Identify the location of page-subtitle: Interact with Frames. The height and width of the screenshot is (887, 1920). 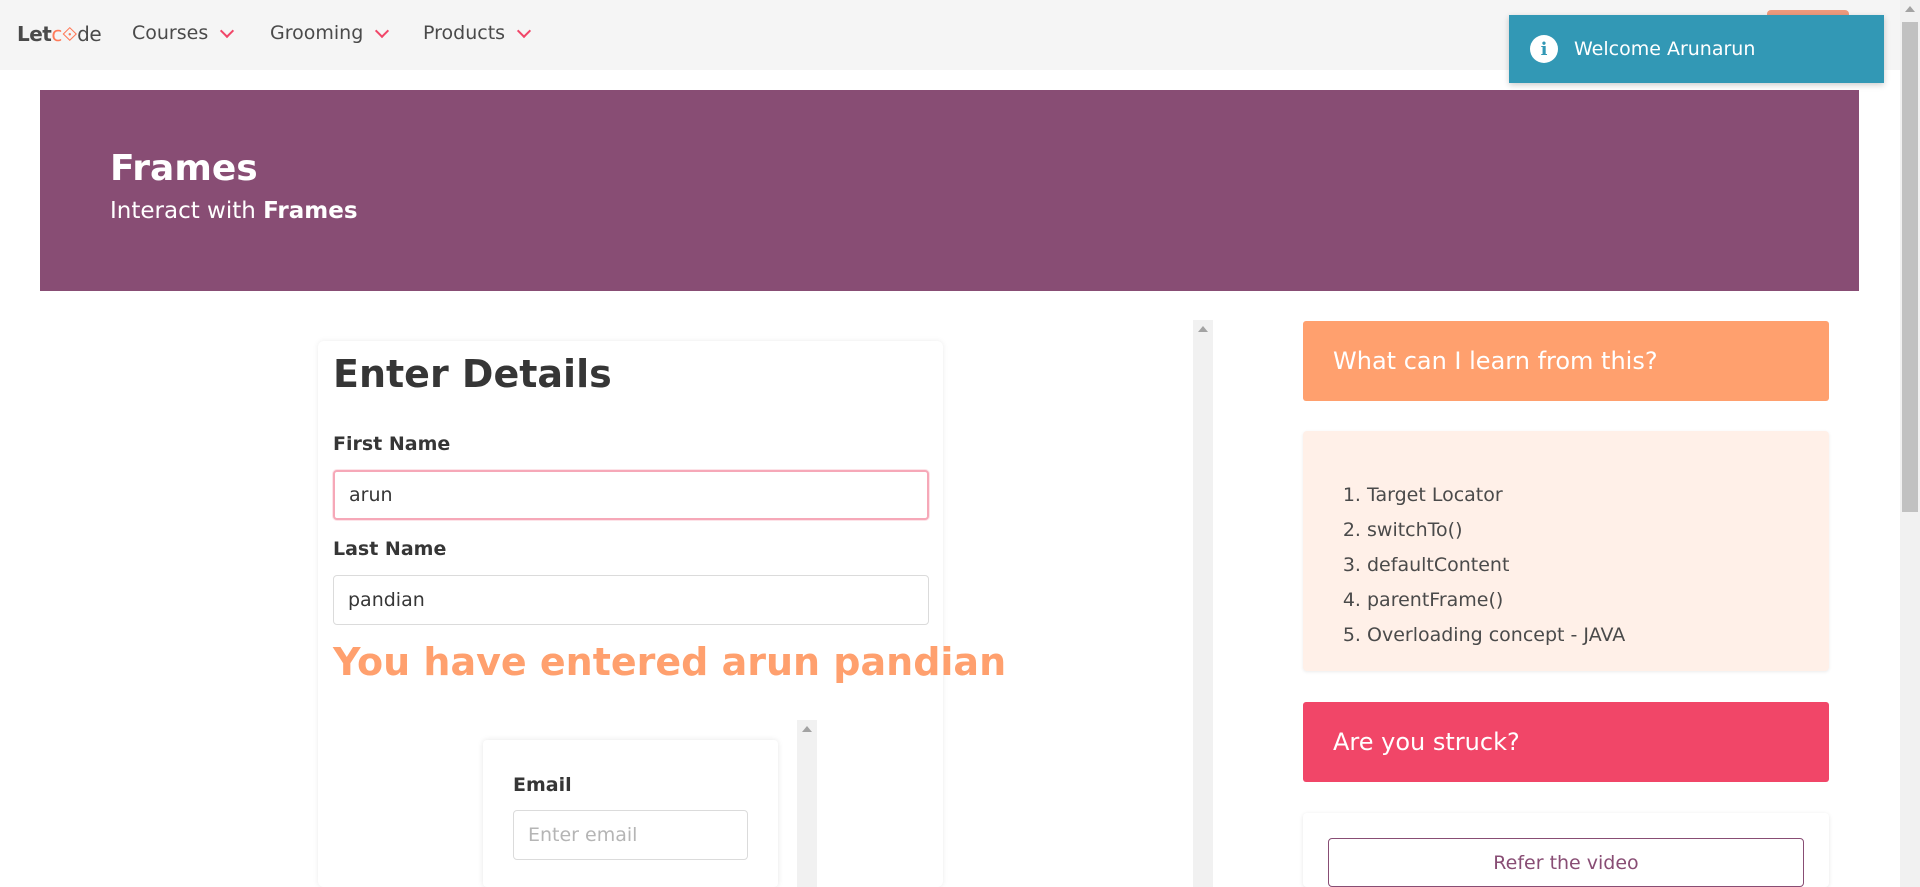
(234, 211).